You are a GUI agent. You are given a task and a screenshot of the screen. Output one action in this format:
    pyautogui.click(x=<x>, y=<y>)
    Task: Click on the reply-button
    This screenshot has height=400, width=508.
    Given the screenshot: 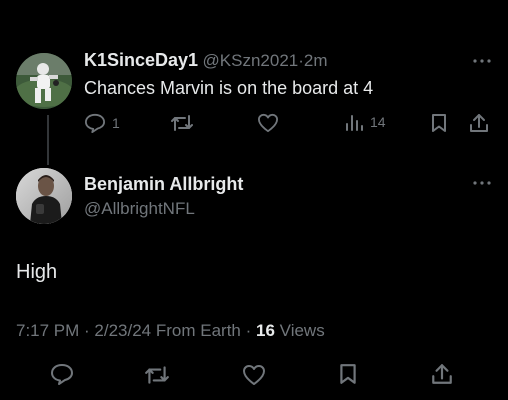 What is the action you would take?
    pyautogui.click(x=62, y=374)
    